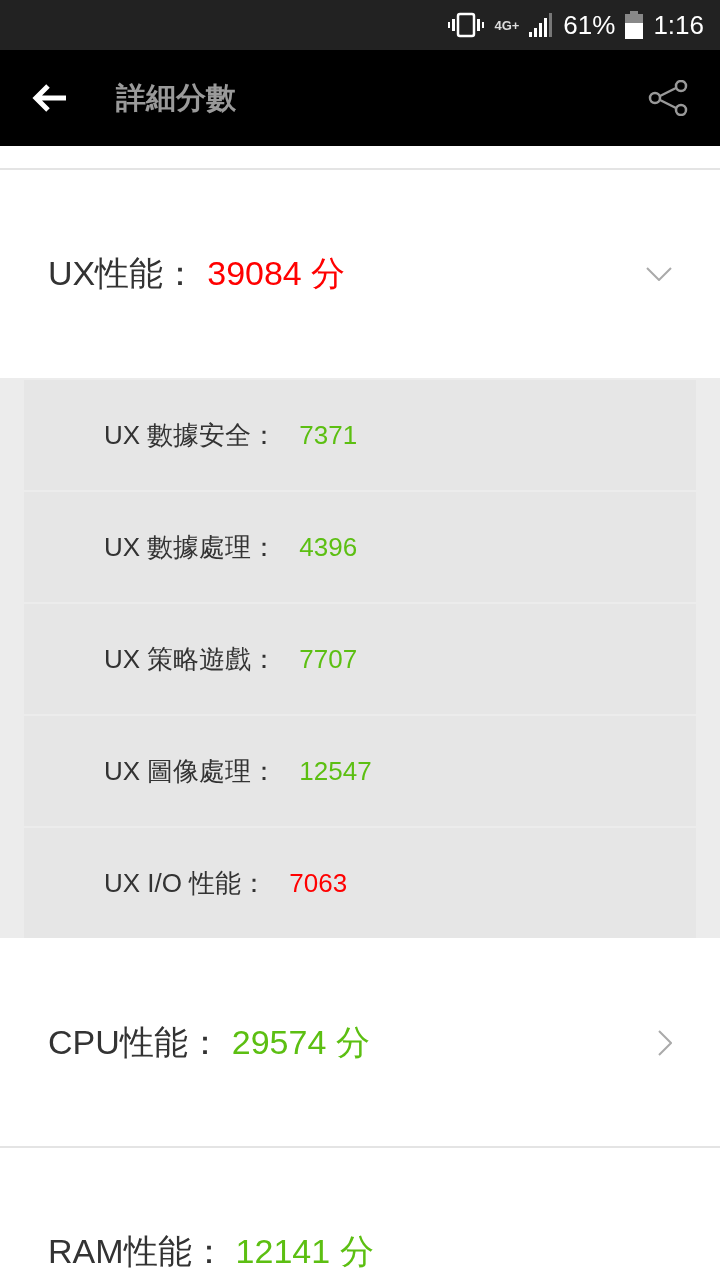 The image size is (720, 1280). I want to click on sub-score-value: 4396, so click(328, 547).